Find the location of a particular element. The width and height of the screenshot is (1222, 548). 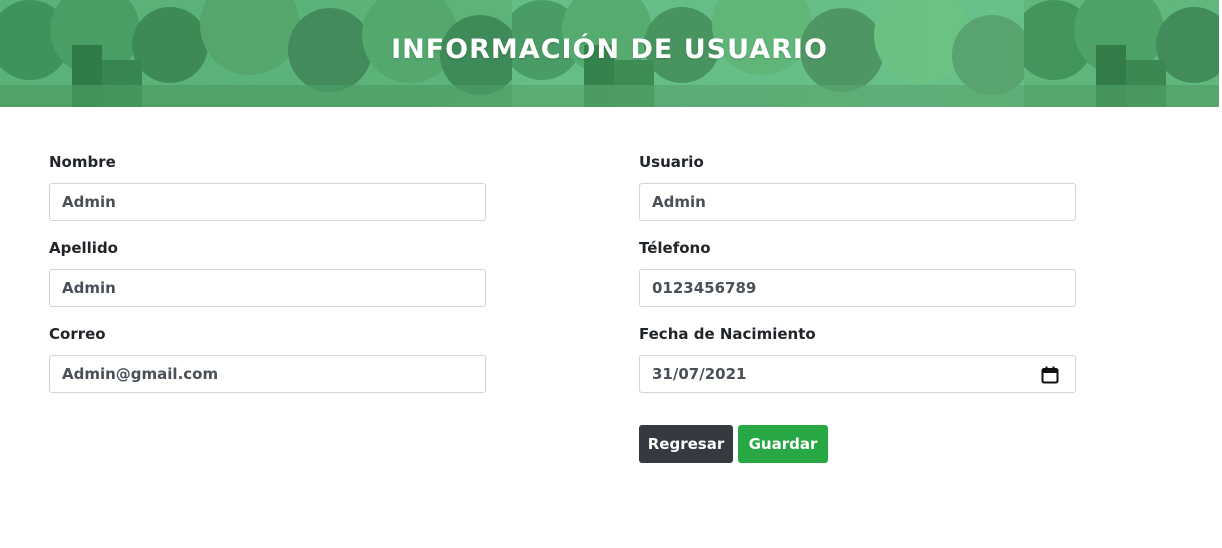

lastname-label: Apellido is located at coordinates (83, 248).